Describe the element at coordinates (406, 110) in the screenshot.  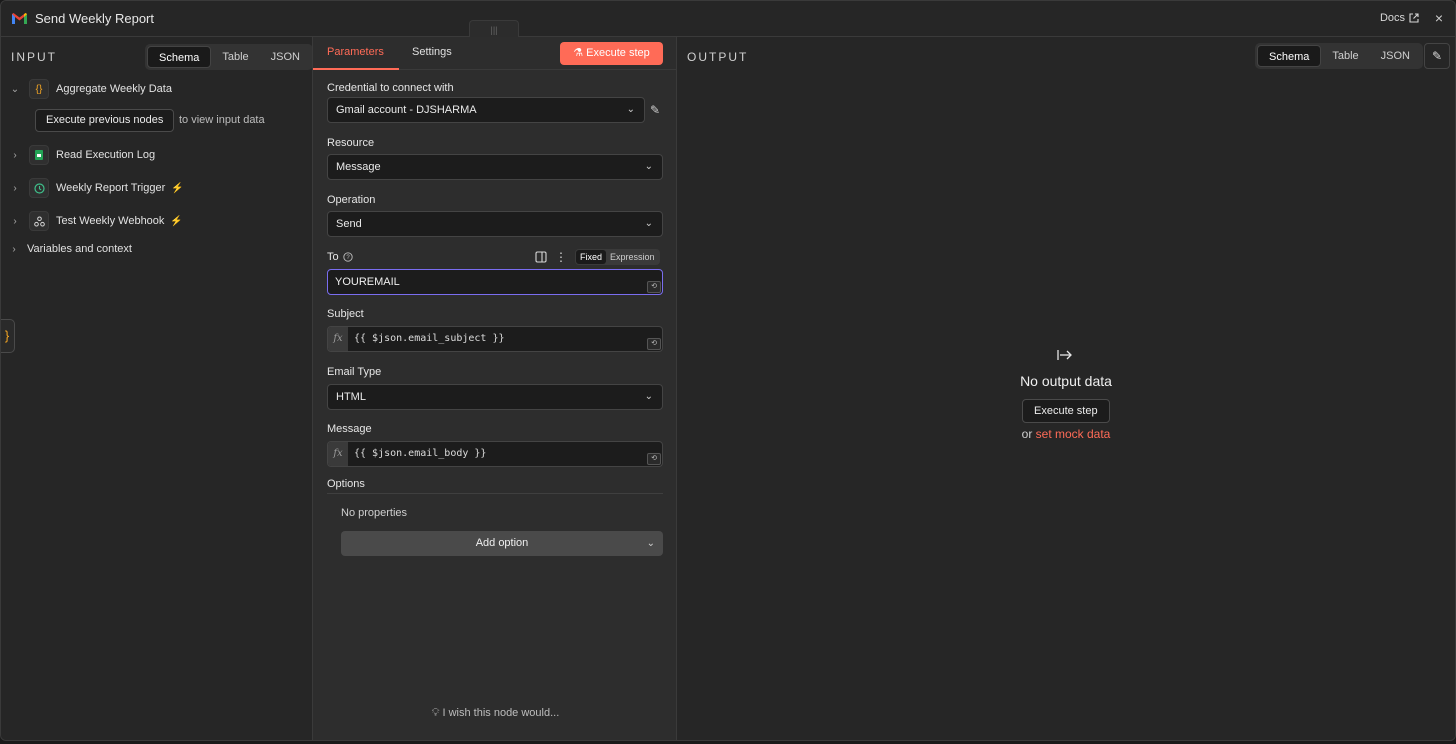
I see `credential-value: Gmail account - DJSHARMA` at that location.